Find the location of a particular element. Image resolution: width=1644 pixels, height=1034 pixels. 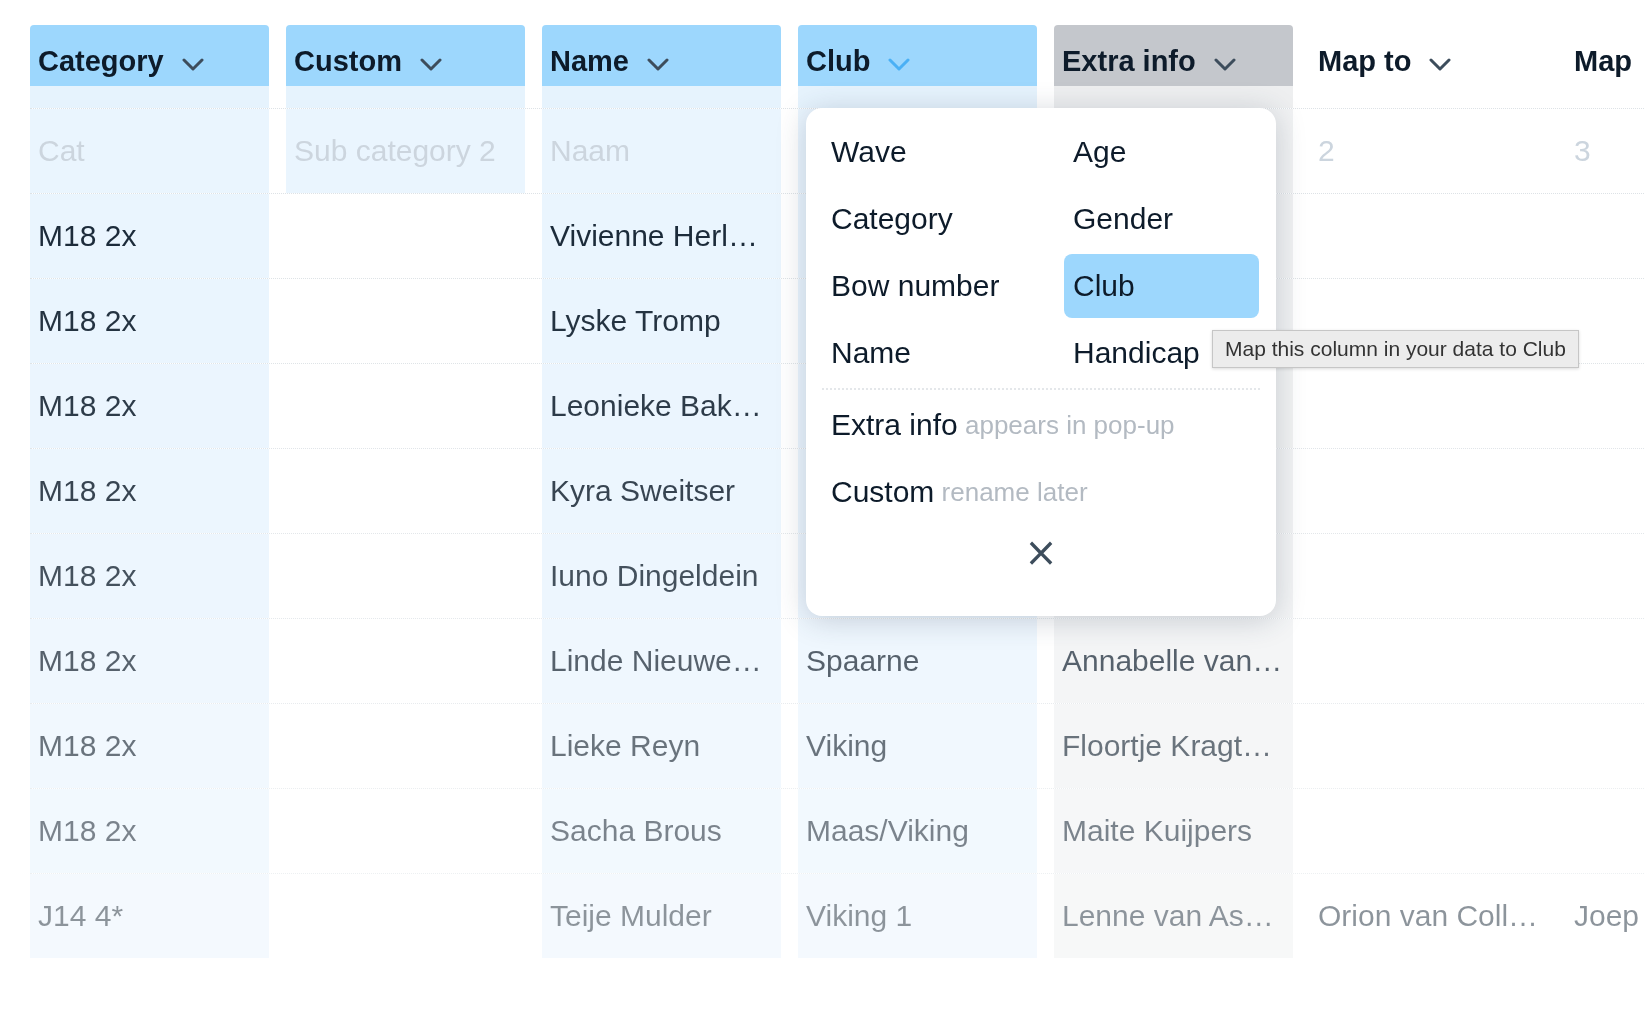

table-cell: Viking 1 is located at coordinates (917, 916).